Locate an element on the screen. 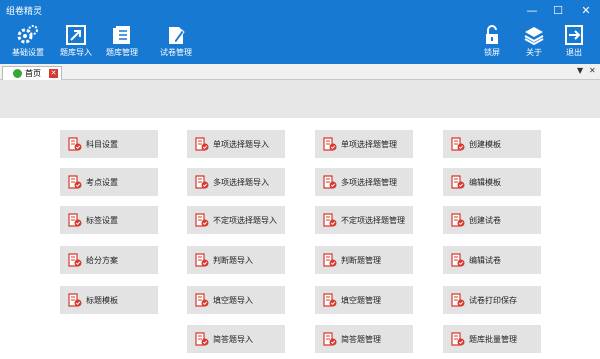 This screenshot has width=600, height=359. true-false-import-button: 判断题导入 is located at coordinates (236, 260).